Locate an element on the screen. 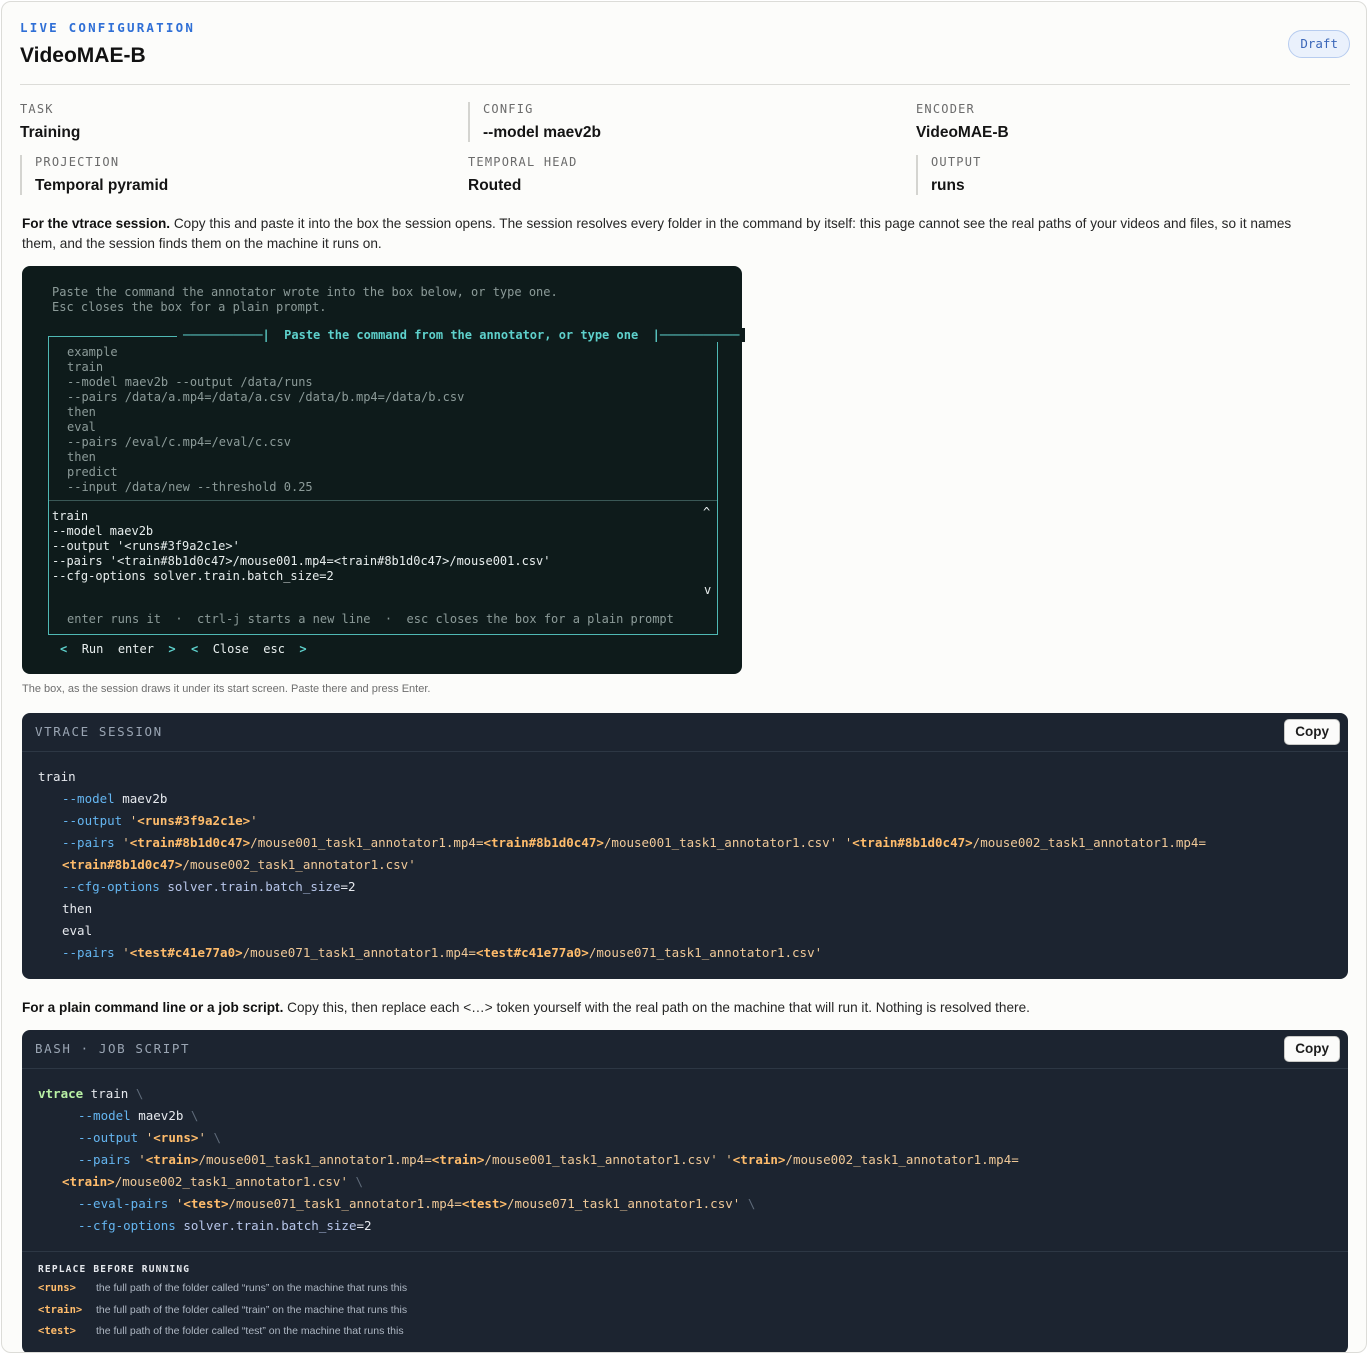 The width and height of the screenshot is (1368, 1354). input-line: --model maev2b is located at coordinates (103, 531).